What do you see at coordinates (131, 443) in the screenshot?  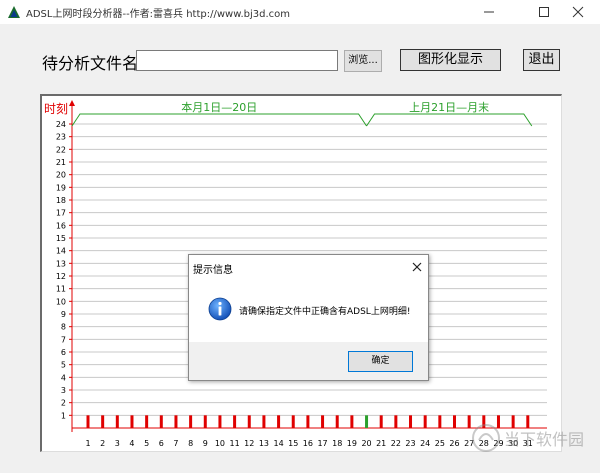 I see `x-tick-label: 4` at bounding box center [131, 443].